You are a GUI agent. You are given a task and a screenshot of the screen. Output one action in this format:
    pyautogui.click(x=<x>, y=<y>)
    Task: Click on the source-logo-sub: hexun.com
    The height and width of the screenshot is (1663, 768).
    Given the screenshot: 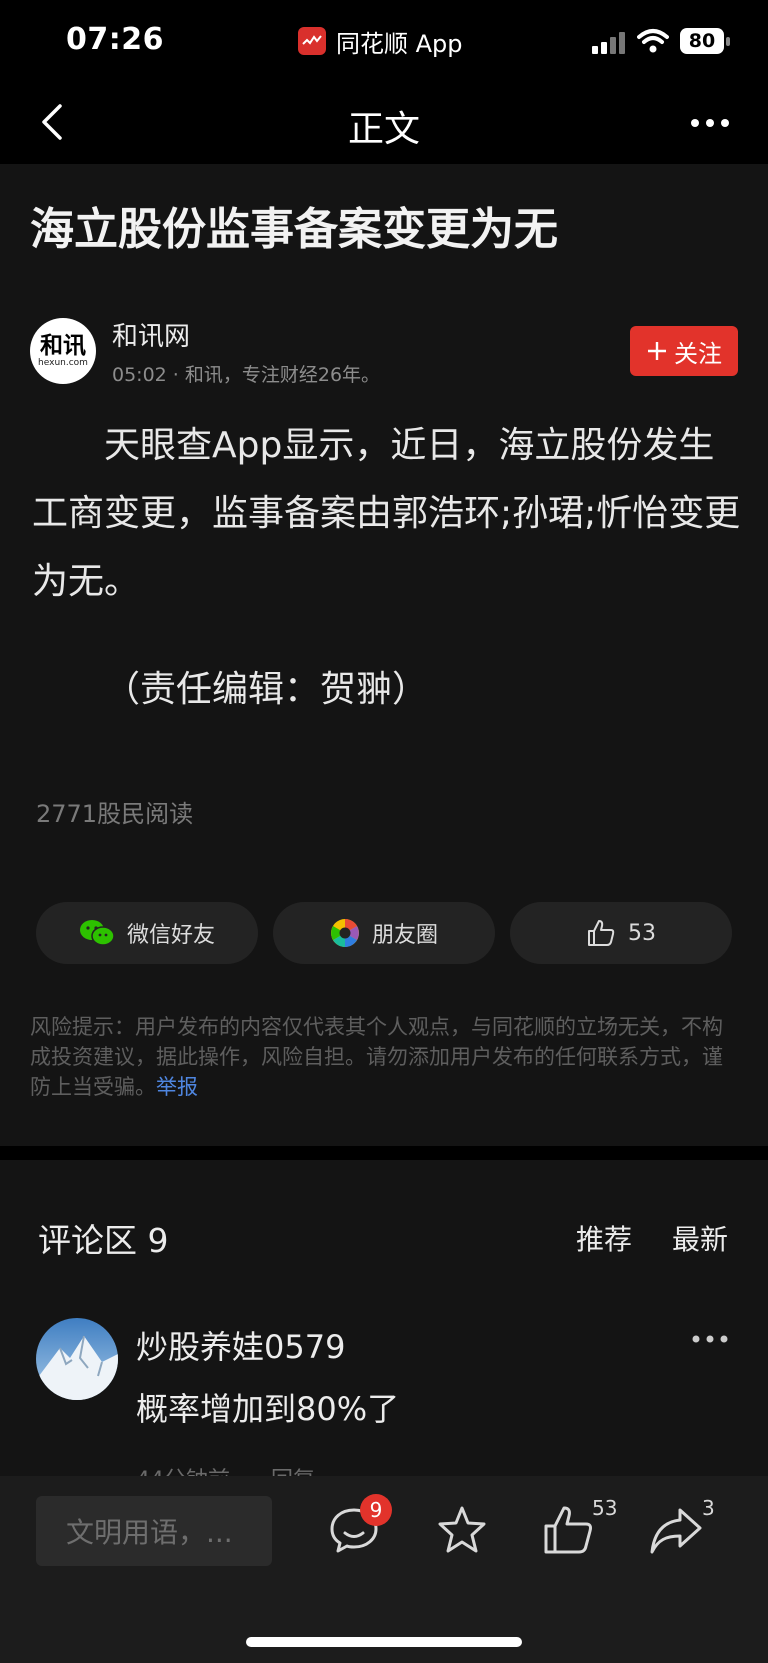 What is the action you would take?
    pyautogui.click(x=63, y=363)
    